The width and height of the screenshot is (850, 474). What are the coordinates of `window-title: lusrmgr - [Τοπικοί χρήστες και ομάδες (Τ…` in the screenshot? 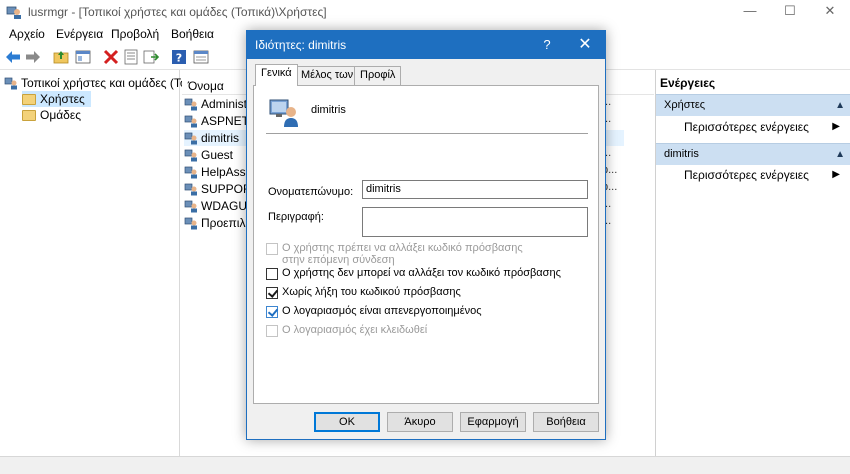 It's located at (177, 12).